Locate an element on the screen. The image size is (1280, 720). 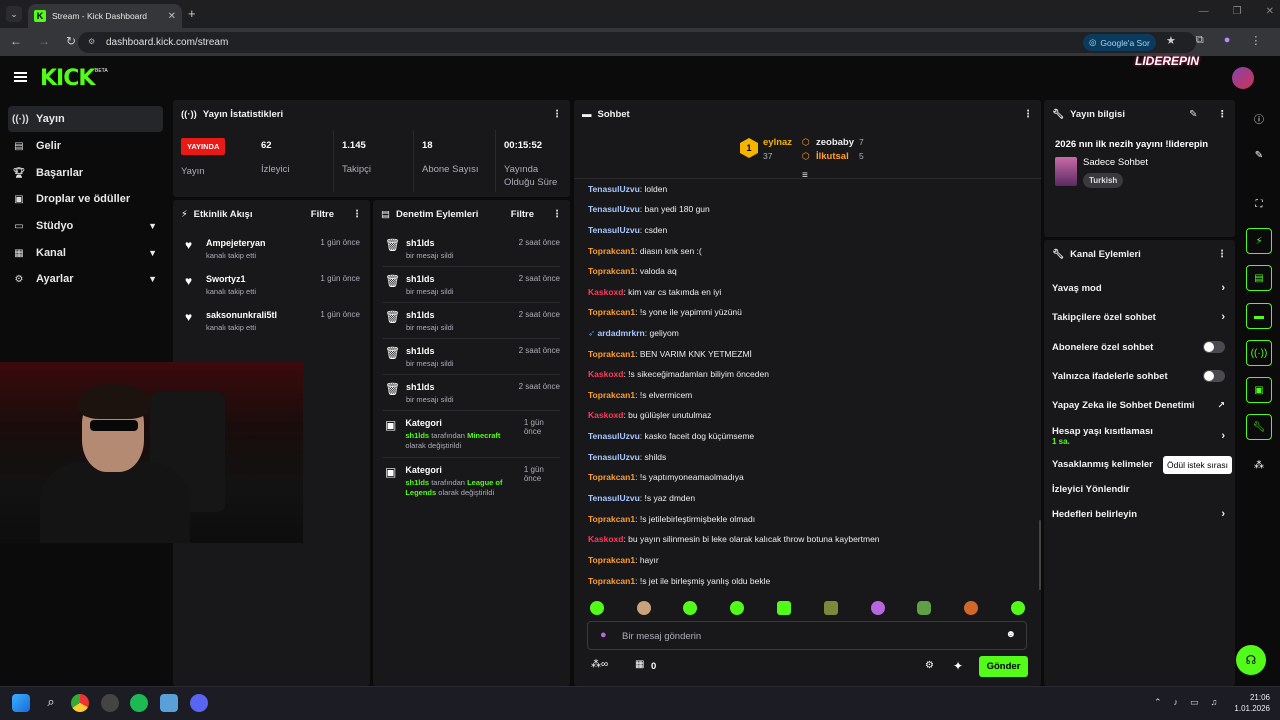
chat-input: ● Bir mesaj gönderin ☻ is located at coordinates (807, 635).